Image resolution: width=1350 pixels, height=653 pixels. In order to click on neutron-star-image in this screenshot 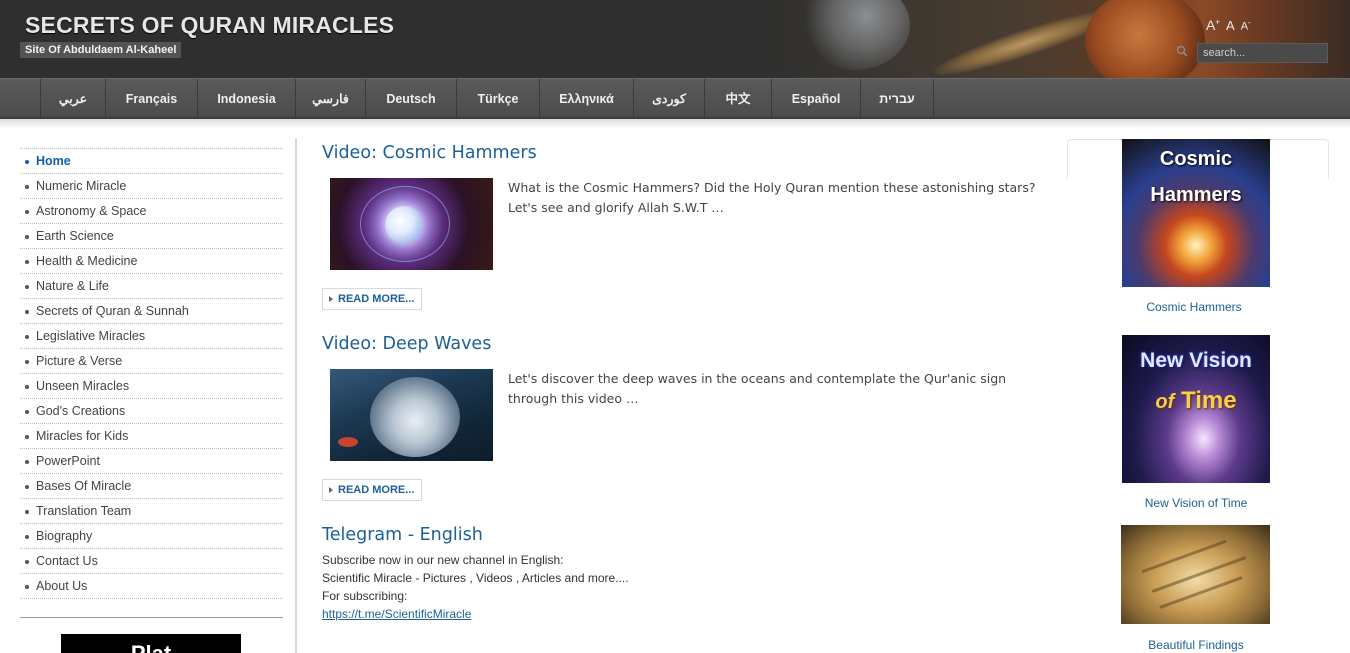, I will do `click(404, 225)`.